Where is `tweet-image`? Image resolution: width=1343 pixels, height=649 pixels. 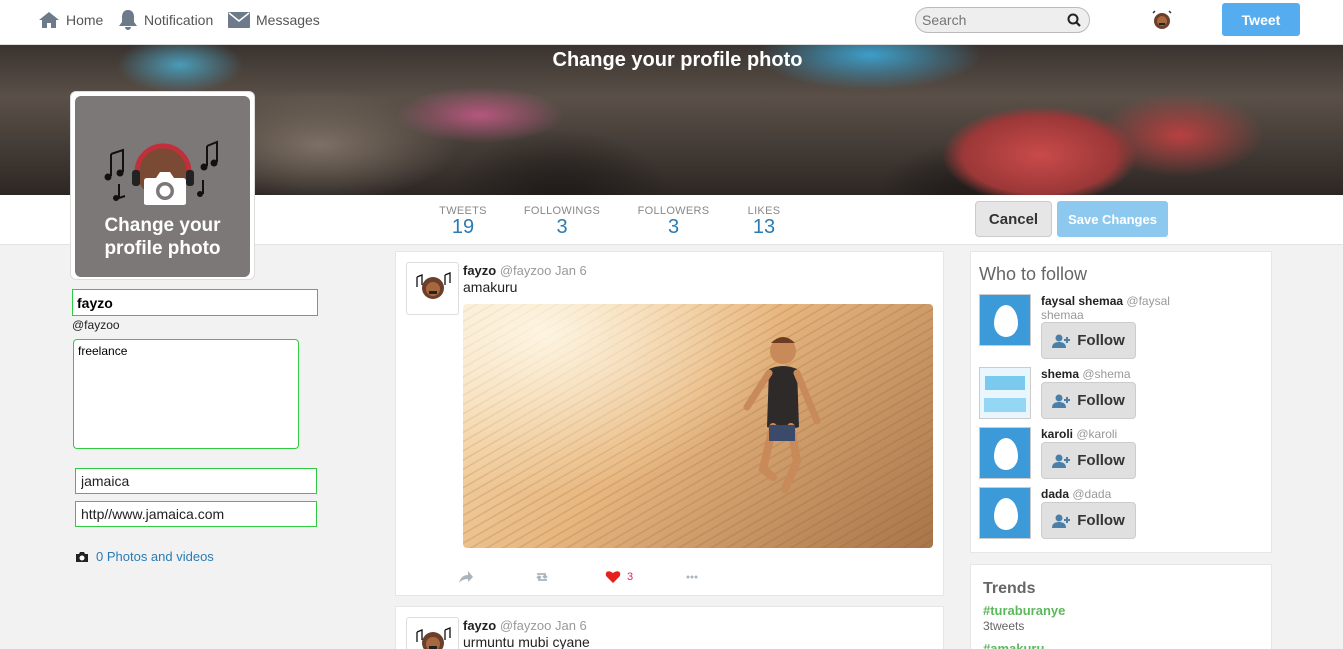 tweet-image is located at coordinates (698, 426).